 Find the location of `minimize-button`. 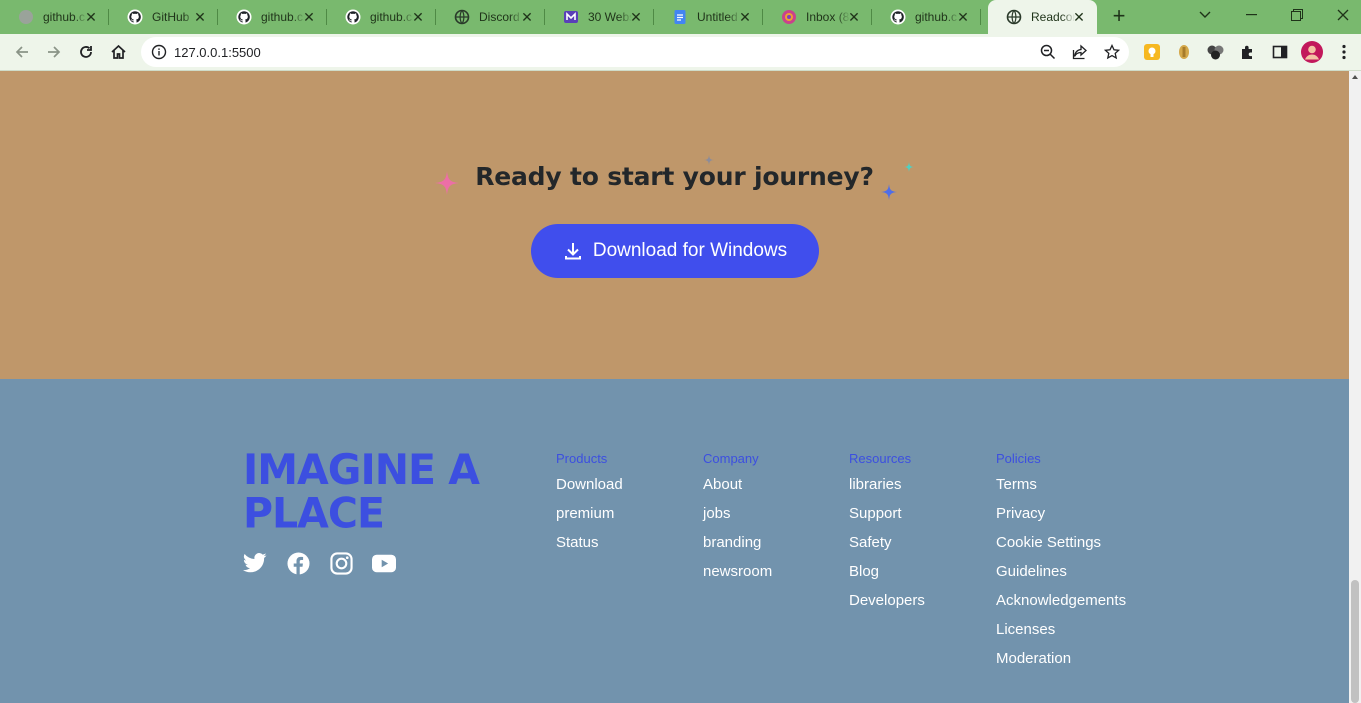

minimize-button is located at coordinates (1251, 15).